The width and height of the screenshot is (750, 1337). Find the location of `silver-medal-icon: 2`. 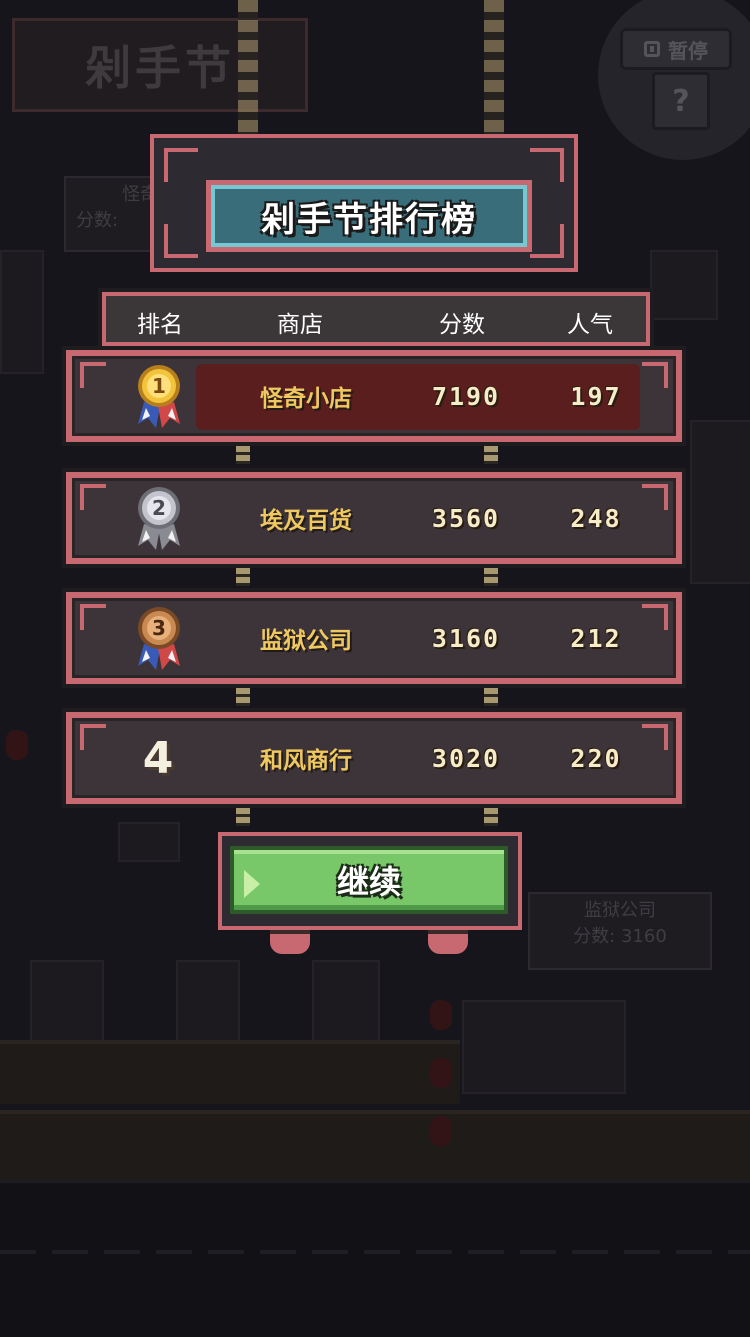

silver-medal-icon: 2 is located at coordinates (159, 518).